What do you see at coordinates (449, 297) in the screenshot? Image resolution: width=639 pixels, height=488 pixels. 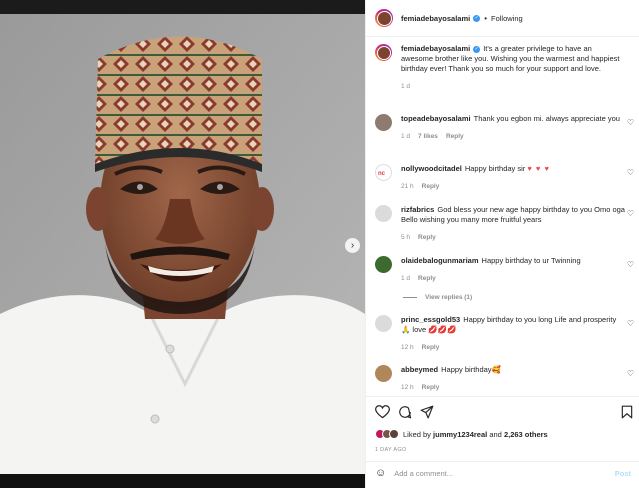 I see `view-replies-label: View replies (1)` at bounding box center [449, 297].